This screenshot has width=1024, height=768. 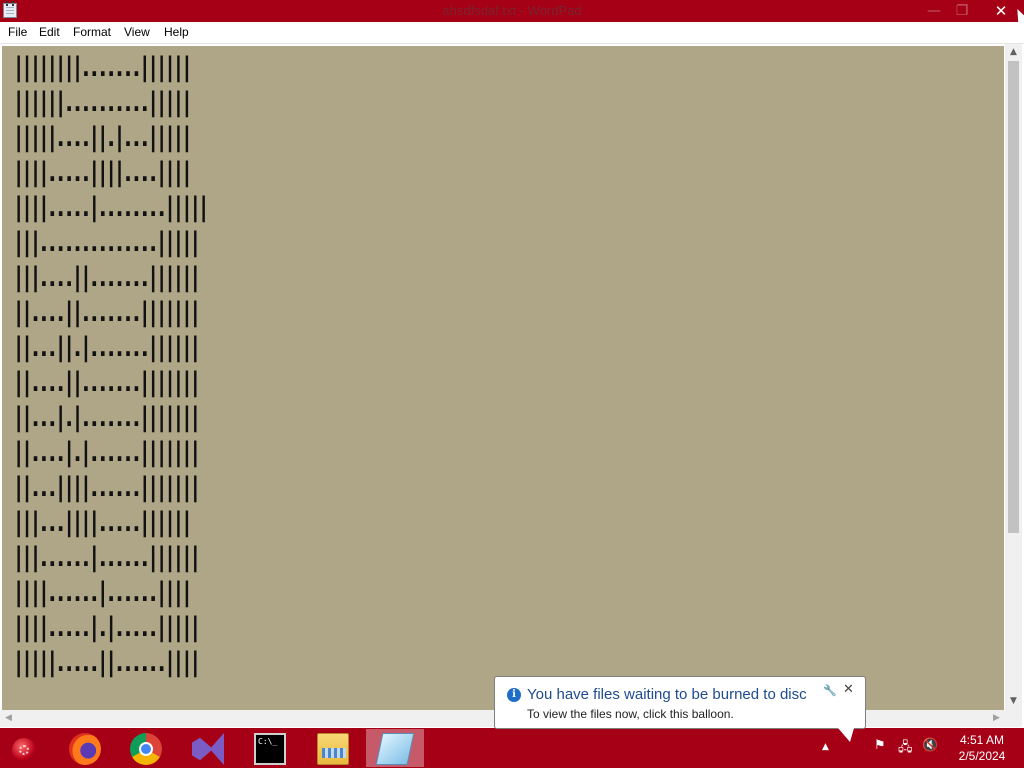 What do you see at coordinates (107, 417) in the screenshot?
I see `text-line: ||...|.|.......|||||||` at bounding box center [107, 417].